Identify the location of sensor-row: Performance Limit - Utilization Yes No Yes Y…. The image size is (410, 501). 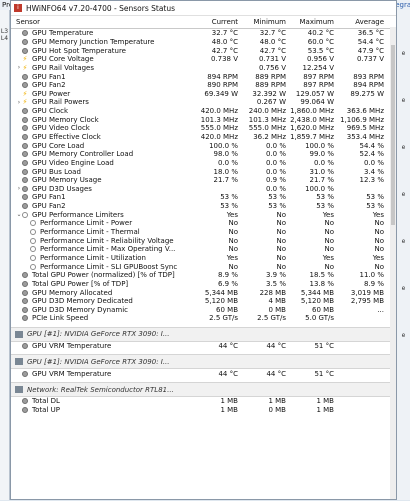
(203, 258).